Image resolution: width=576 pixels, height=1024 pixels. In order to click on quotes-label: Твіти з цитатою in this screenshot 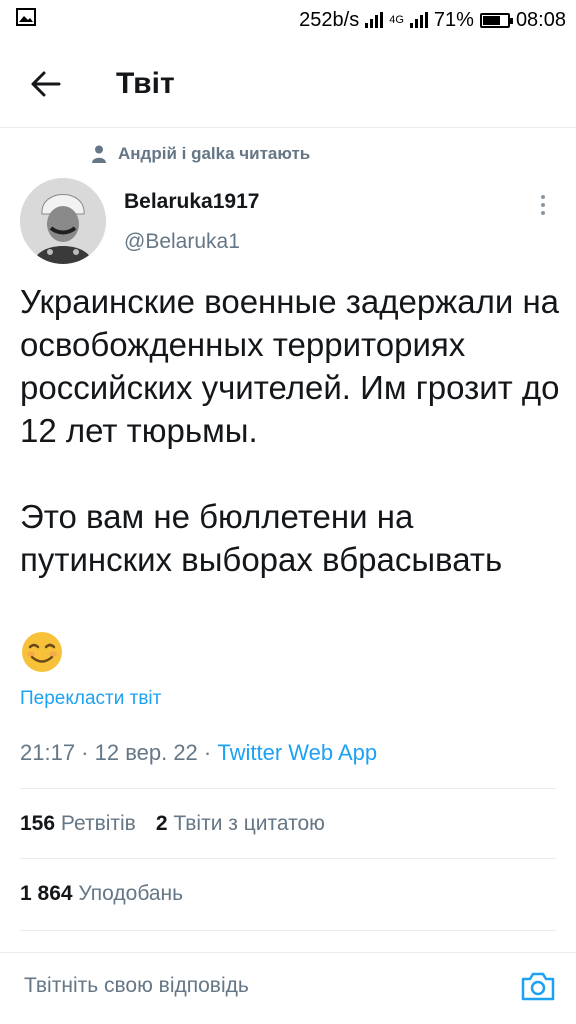, I will do `click(249, 823)`.